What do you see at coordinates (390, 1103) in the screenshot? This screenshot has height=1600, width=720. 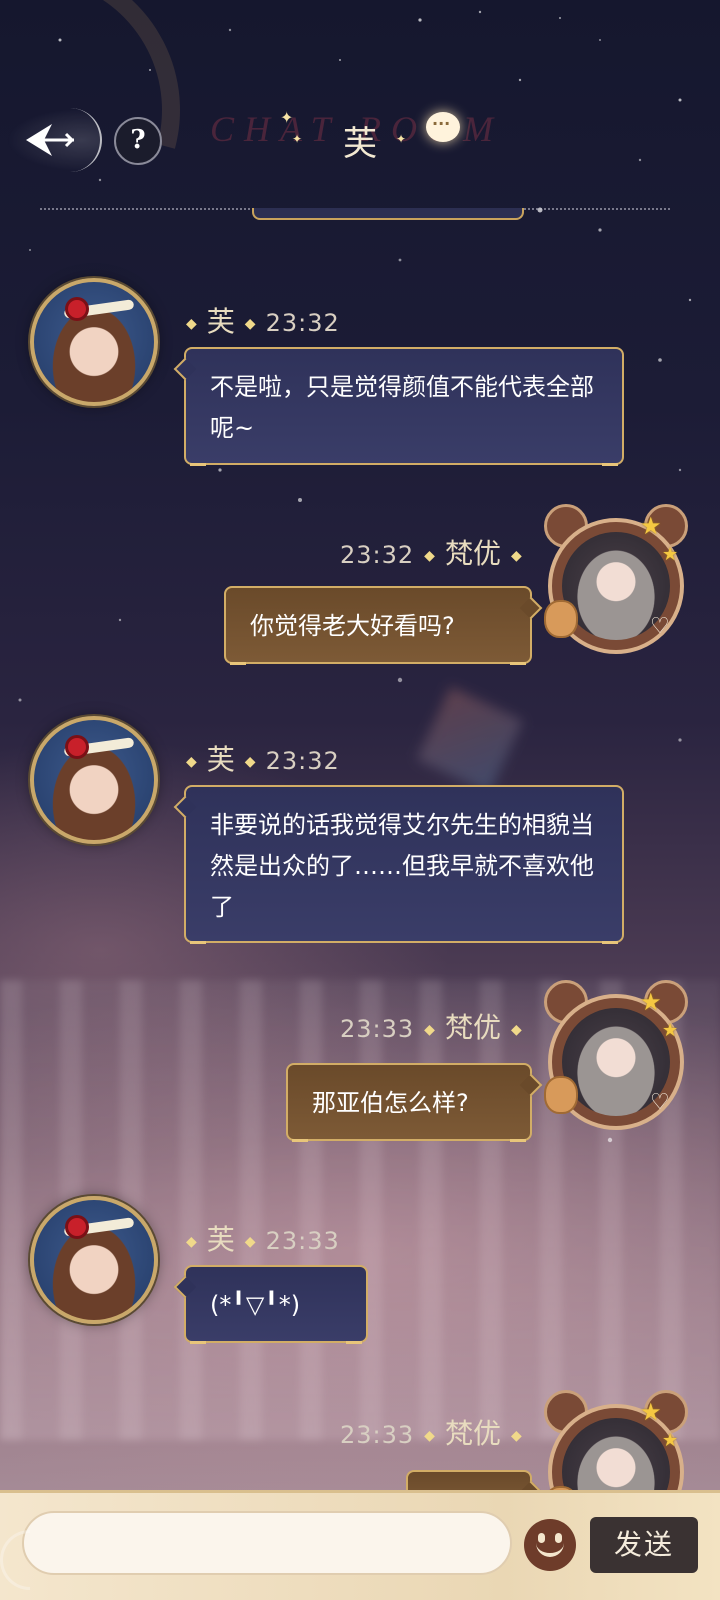 I see `message-text: 那亚伯怎么样?` at bounding box center [390, 1103].